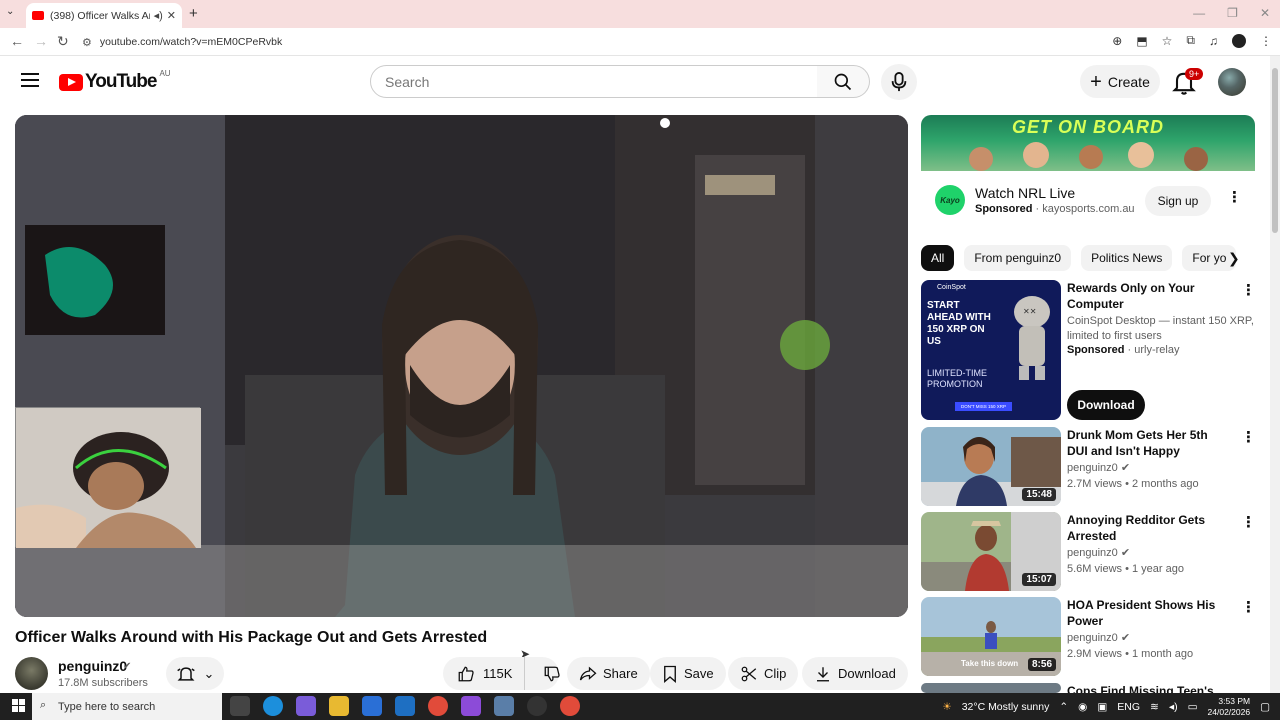 Image resolution: width=1280 pixels, height=720 pixels. I want to click on url-field: ⚙ youtube.com/watch?v=mEM0CPeRvbk, so click(587, 42).